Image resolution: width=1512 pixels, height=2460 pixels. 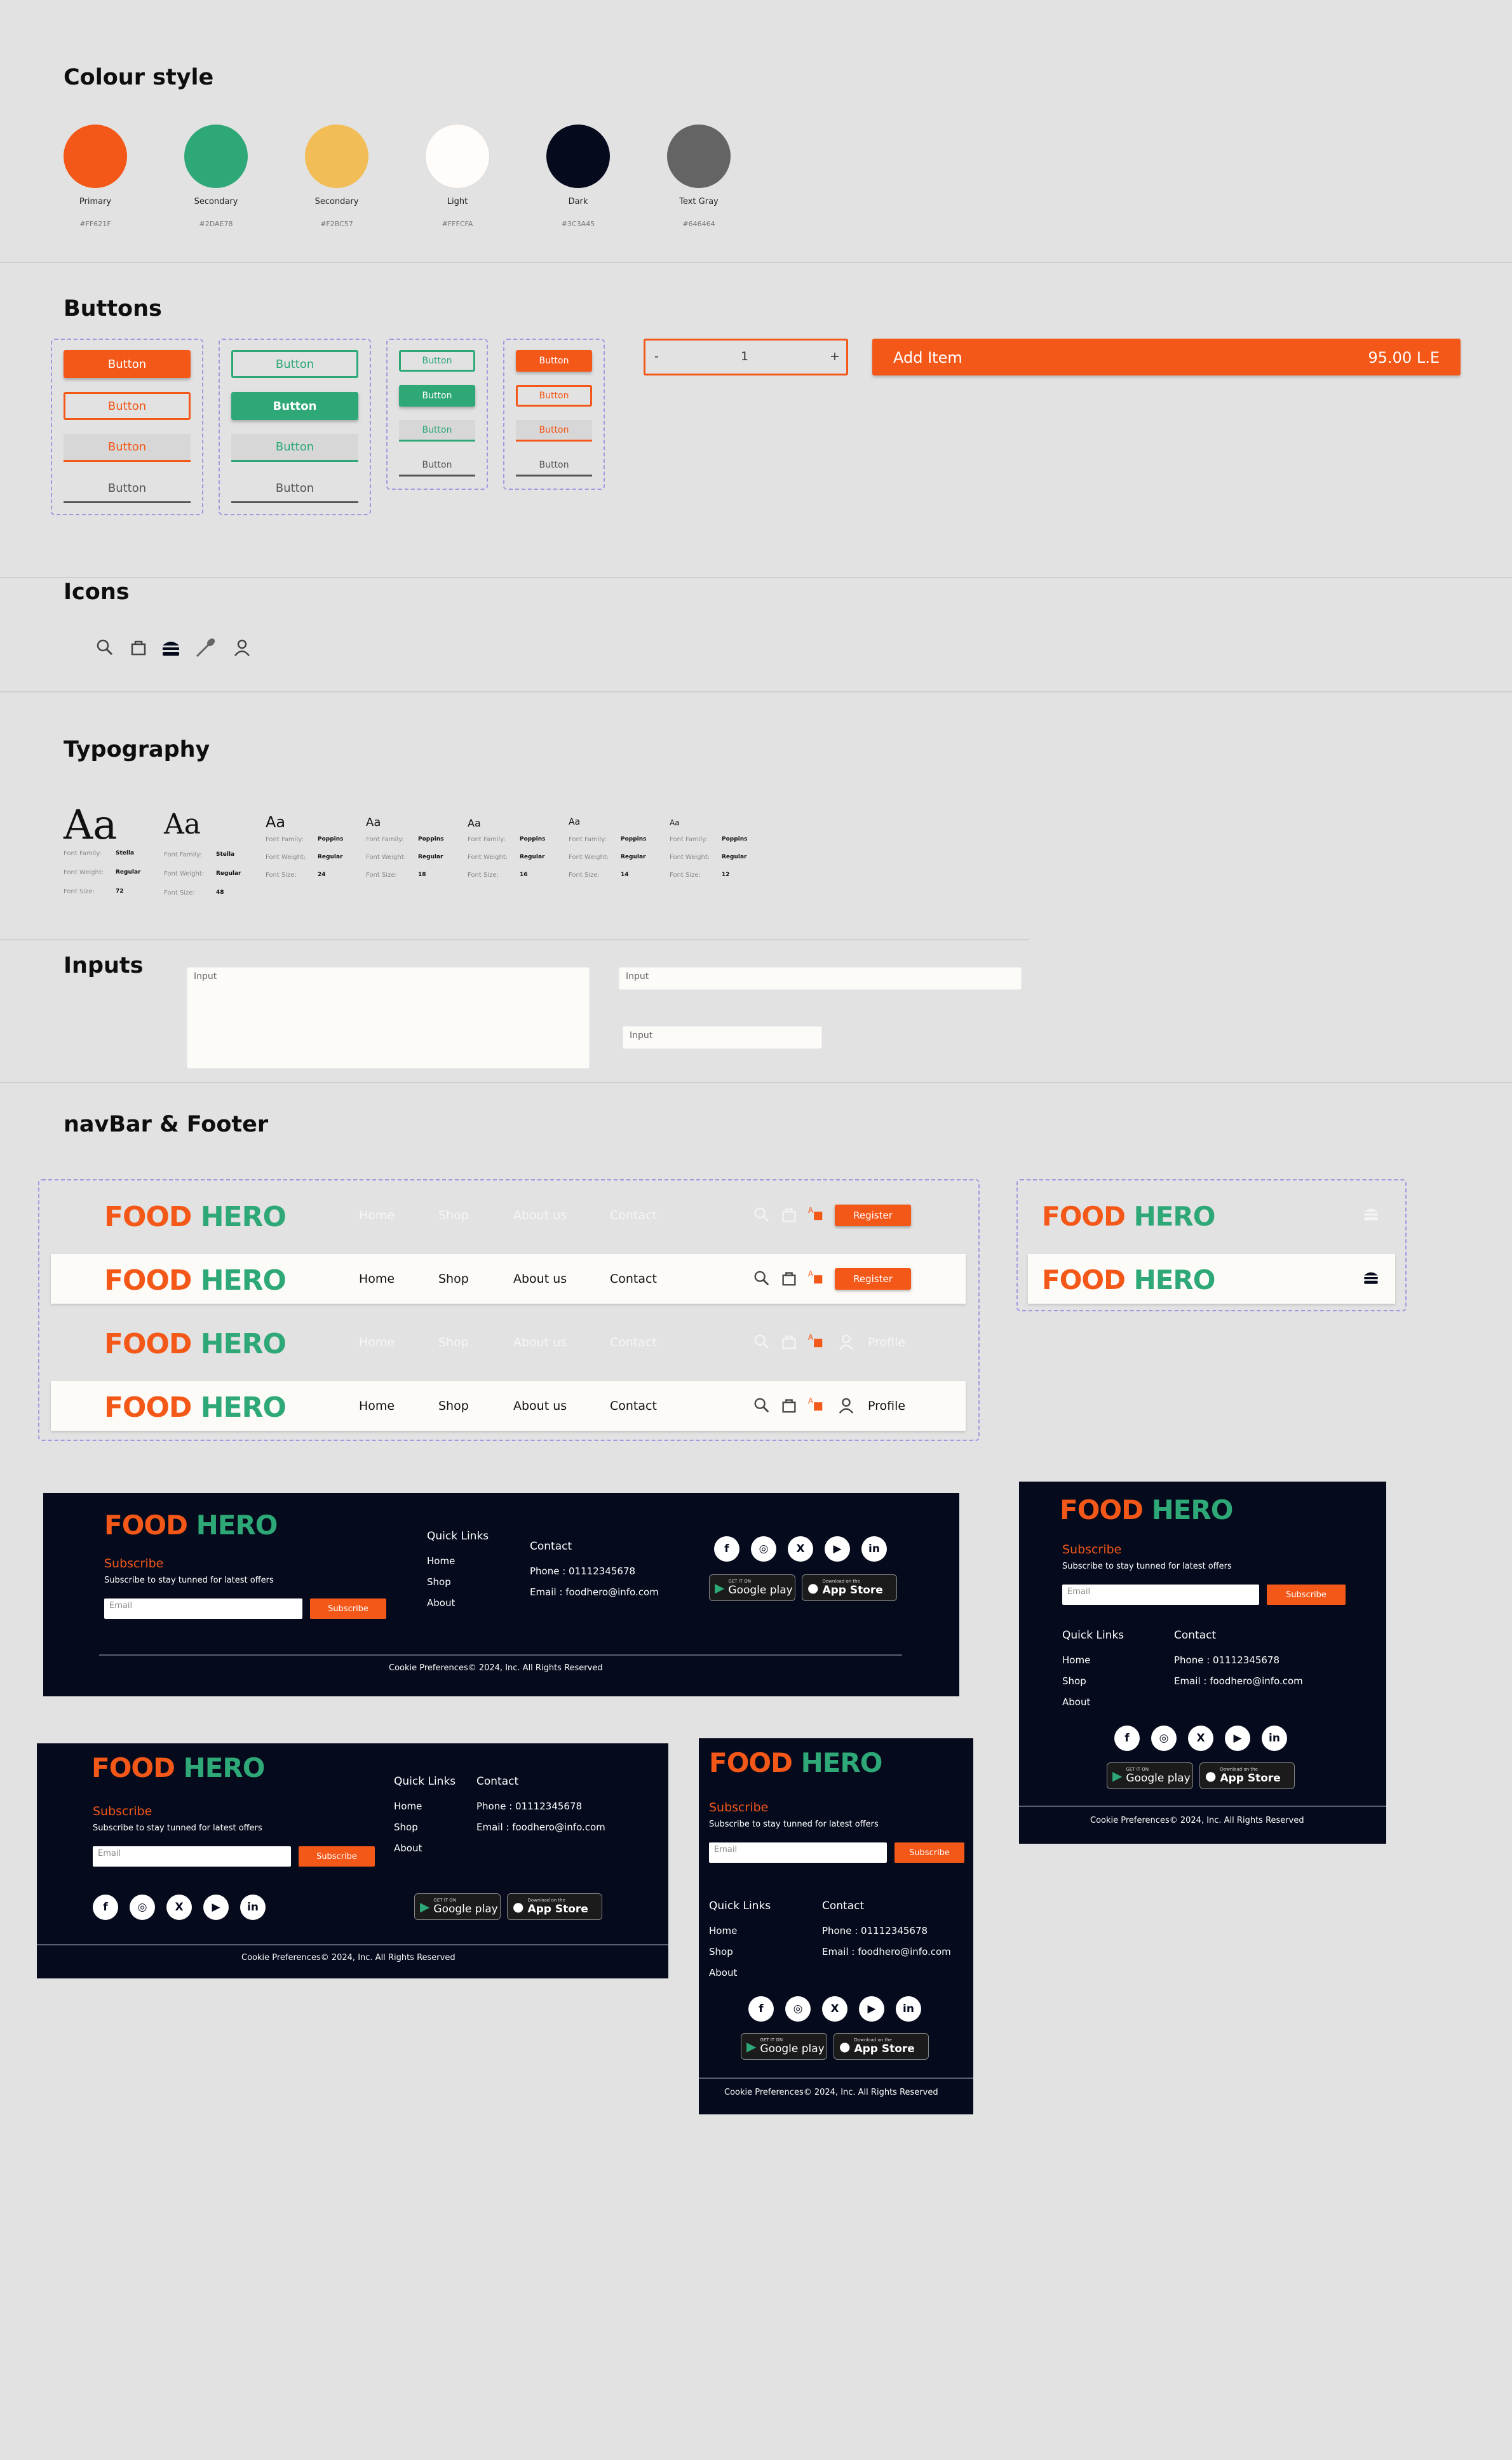 I want to click on small-green-outline-button: Button, so click(x=437, y=361).